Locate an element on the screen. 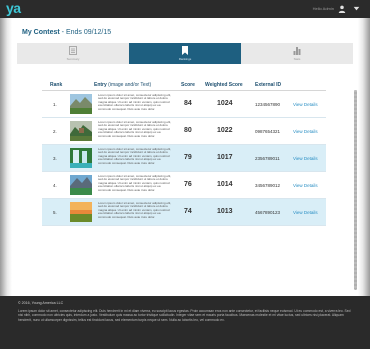 The width and height of the screenshot is (370, 349). tab-rankings-label: Rankings is located at coordinates (185, 59).